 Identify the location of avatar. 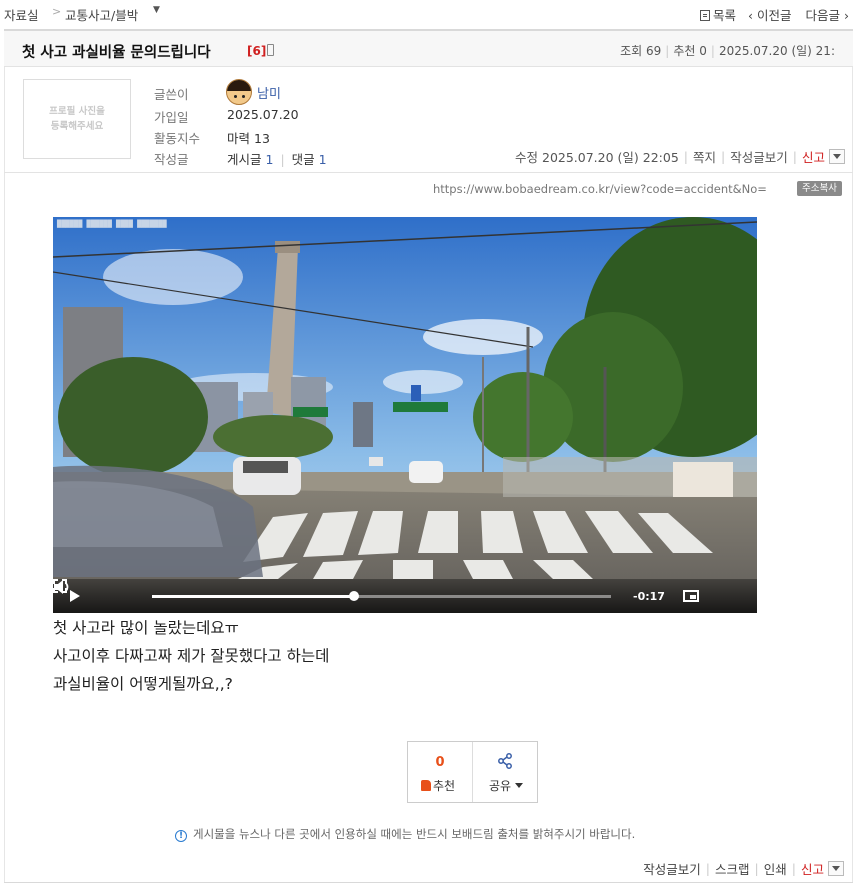
(239, 92).